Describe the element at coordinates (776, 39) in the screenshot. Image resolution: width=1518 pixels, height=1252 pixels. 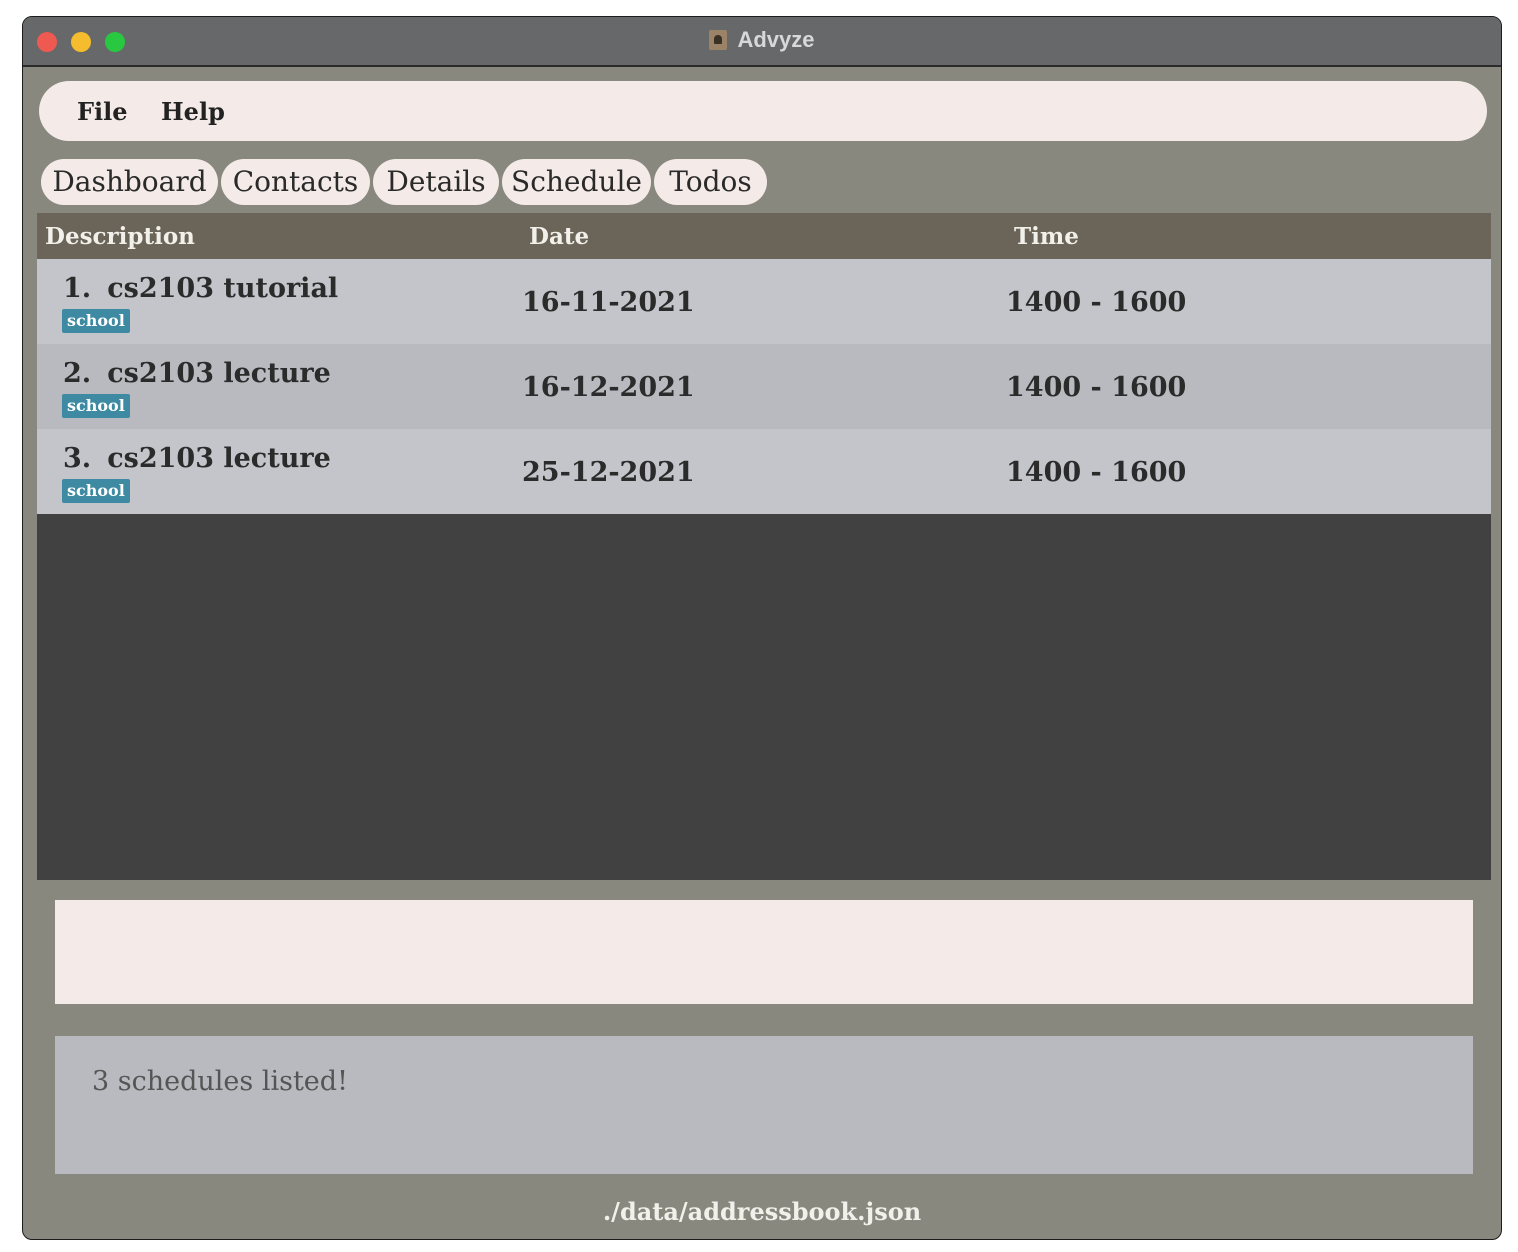
I see `window-title: Advyze` at that location.